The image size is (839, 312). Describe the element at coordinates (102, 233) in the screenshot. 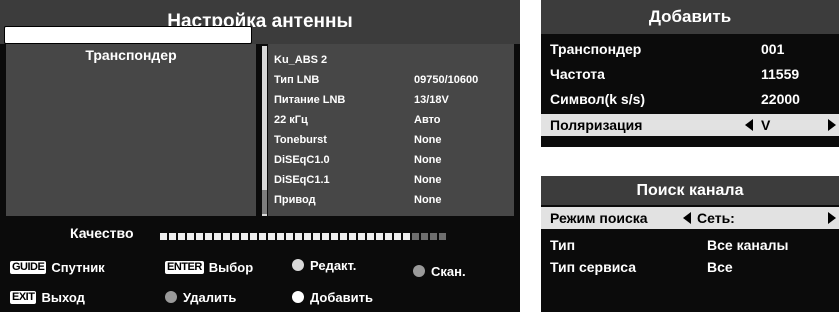

I see `quality-label: Качество` at that location.